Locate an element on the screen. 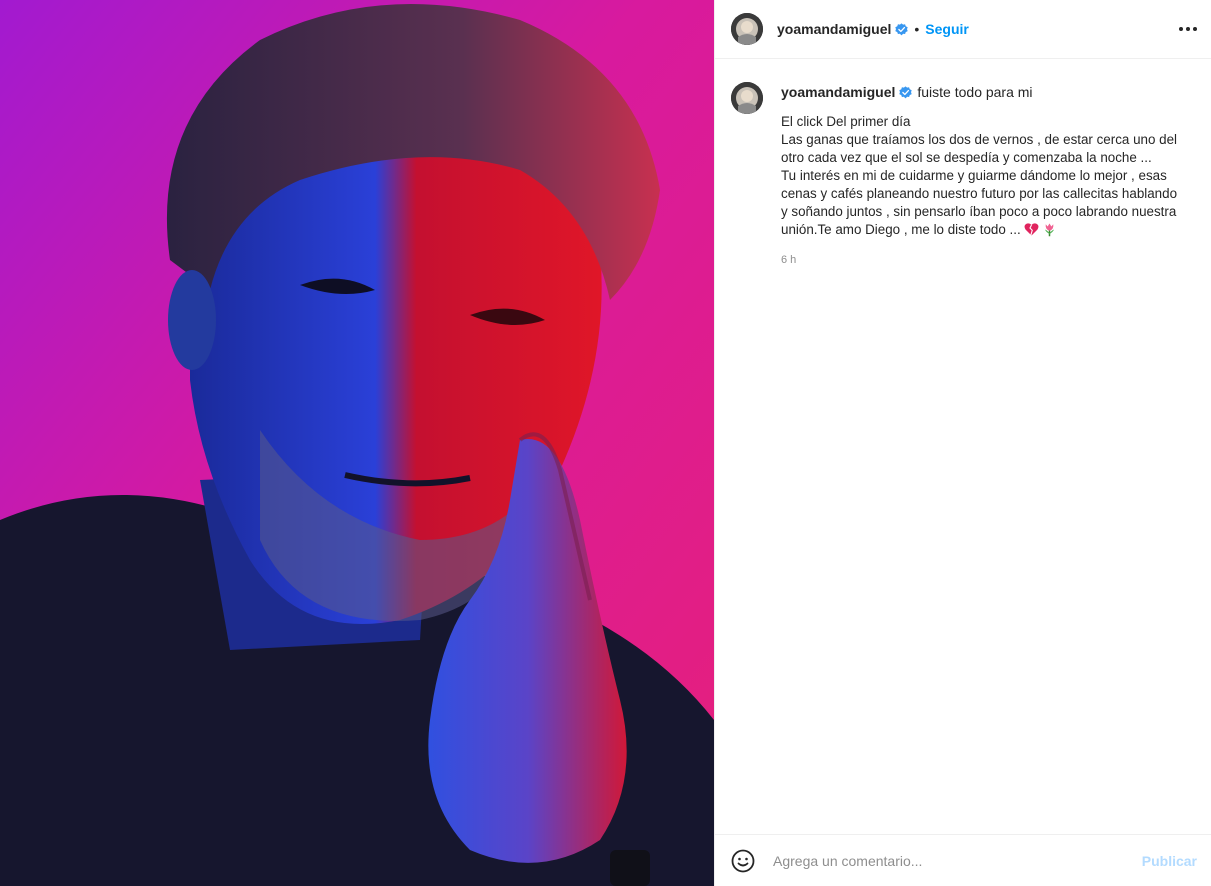 The height and width of the screenshot is (886, 1211). comment-bar: Publicar is located at coordinates (963, 860).